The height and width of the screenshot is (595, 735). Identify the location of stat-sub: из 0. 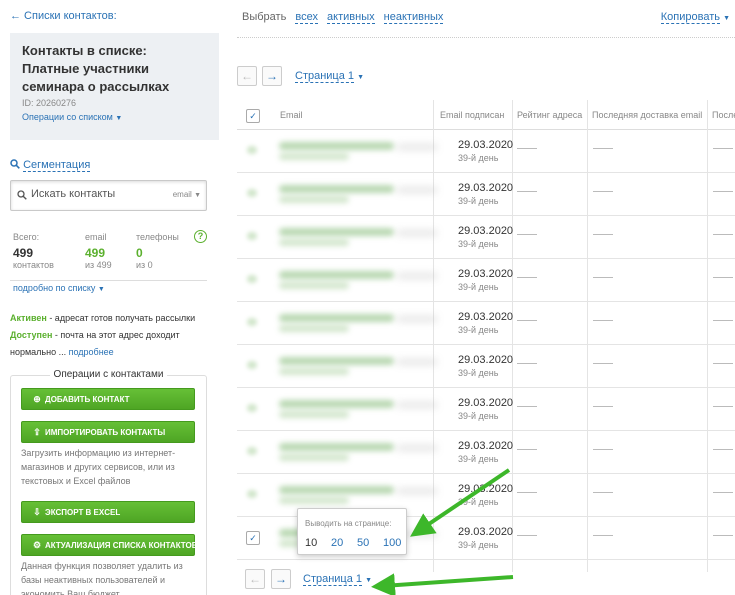
(144, 265).